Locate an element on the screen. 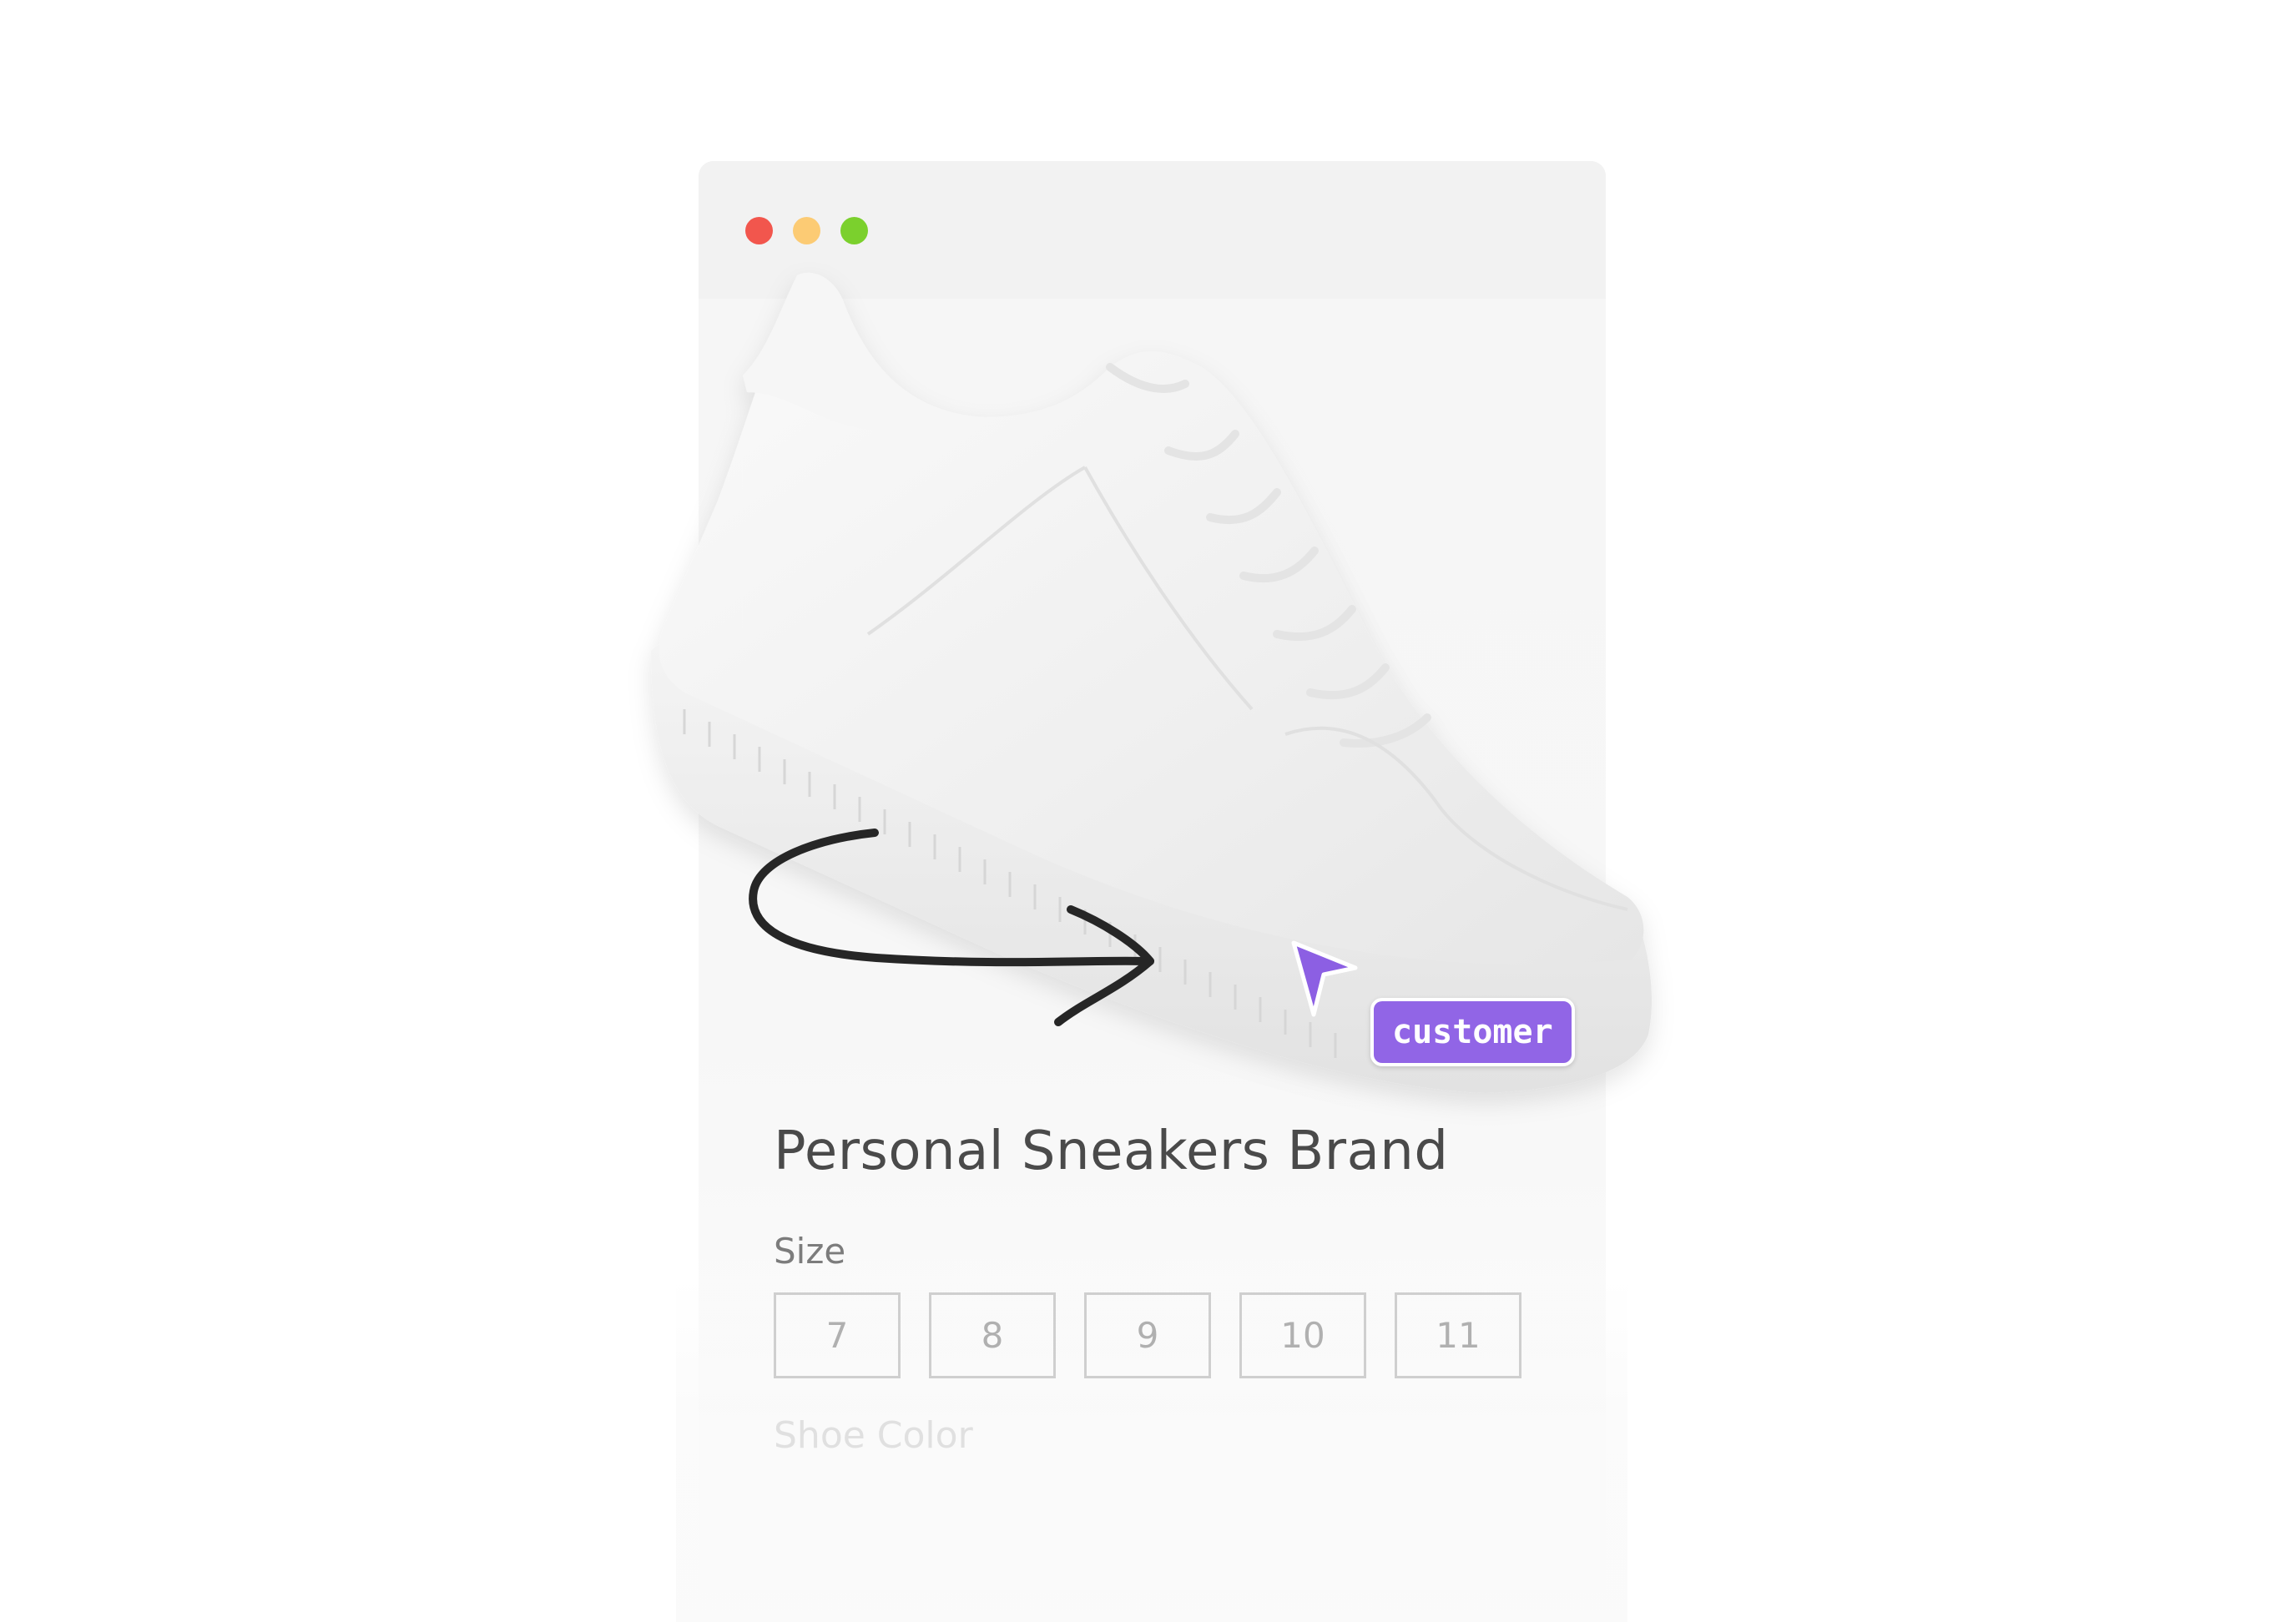 This screenshot has width=2296, height=1622. pointer-arrow-icon is located at coordinates (1324, 978).